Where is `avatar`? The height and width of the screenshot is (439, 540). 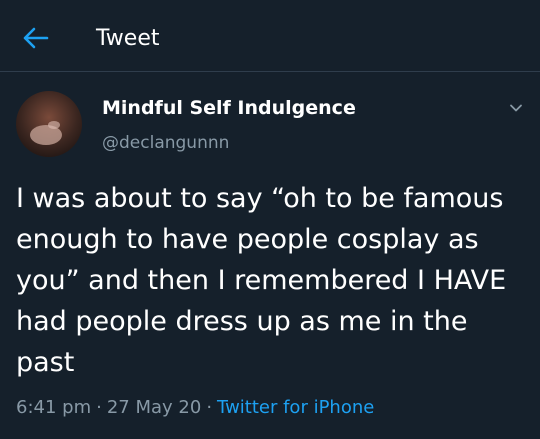
avatar is located at coordinates (49, 124).